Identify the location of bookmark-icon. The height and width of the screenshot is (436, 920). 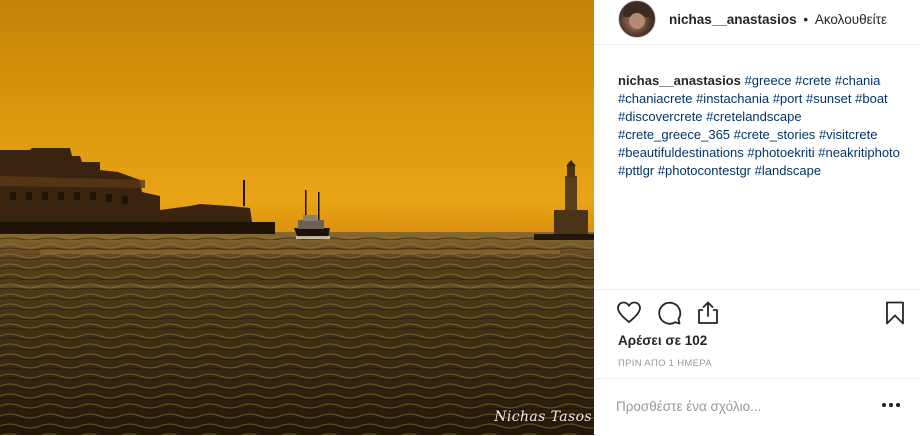
(895, 313).